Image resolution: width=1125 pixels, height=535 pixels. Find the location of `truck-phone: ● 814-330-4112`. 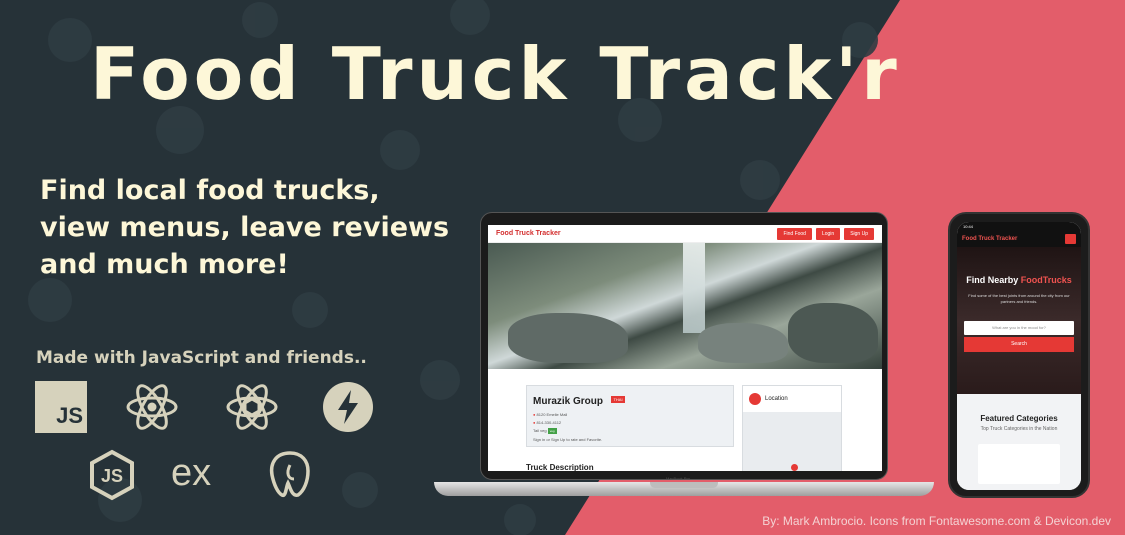

truck-phone: ● 814-330-4112 is located at coordinates (630, 422).